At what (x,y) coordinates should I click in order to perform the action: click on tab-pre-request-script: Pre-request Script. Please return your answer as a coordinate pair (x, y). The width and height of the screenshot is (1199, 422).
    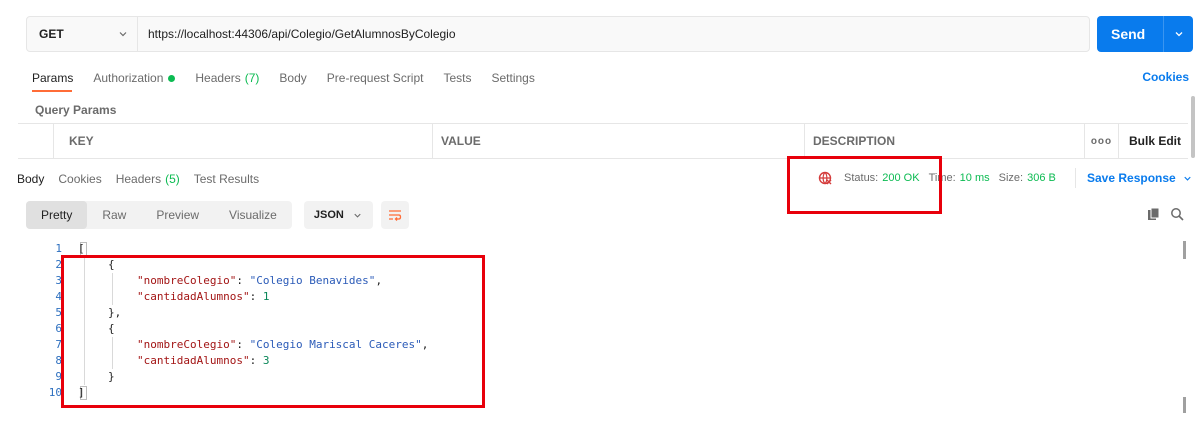
    Looking at the image, I should click on (375, 78).